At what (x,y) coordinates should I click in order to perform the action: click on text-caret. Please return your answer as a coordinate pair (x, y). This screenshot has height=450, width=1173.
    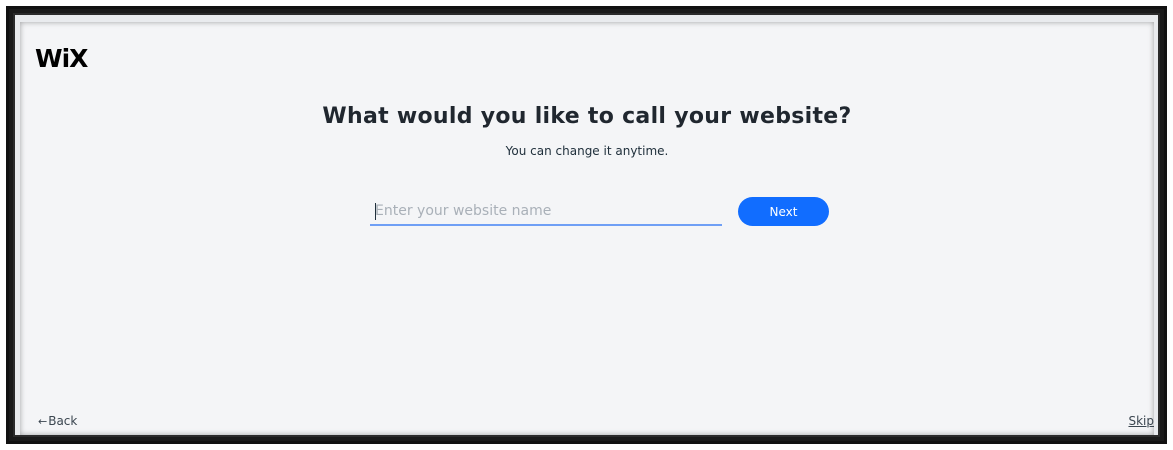
    Looking at the image, I should click on (375, 211).